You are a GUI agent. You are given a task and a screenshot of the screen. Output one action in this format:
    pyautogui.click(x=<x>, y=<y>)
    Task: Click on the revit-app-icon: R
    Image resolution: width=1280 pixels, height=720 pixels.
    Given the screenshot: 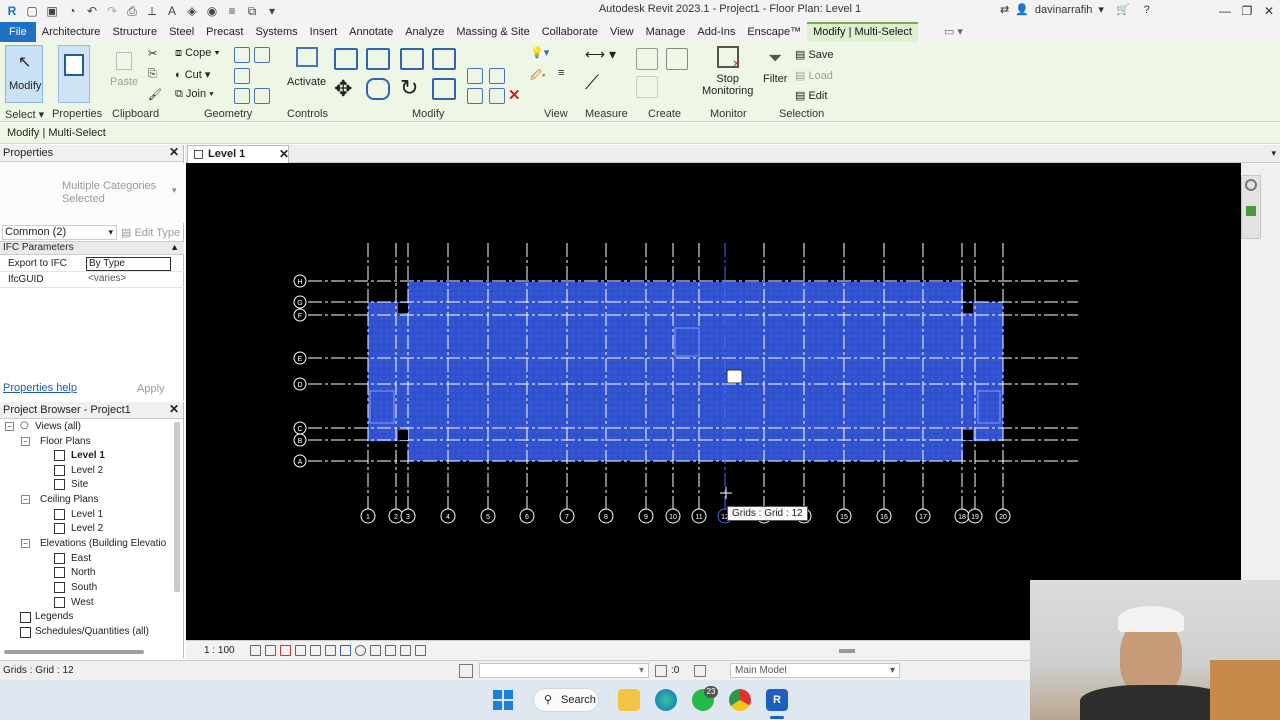 What is the action you would take?
    pyautogui.click(x=12, y=11)
    